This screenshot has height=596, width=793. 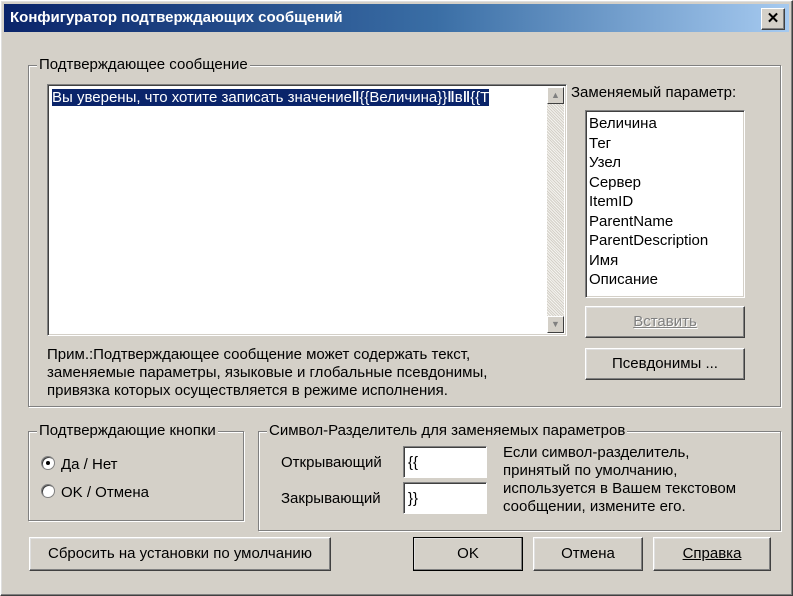 What do you see at coordinates (596, 452) in the screenshot?
I see `hint-line: Если символ-разделитель,` at bounding box center [596, 452].